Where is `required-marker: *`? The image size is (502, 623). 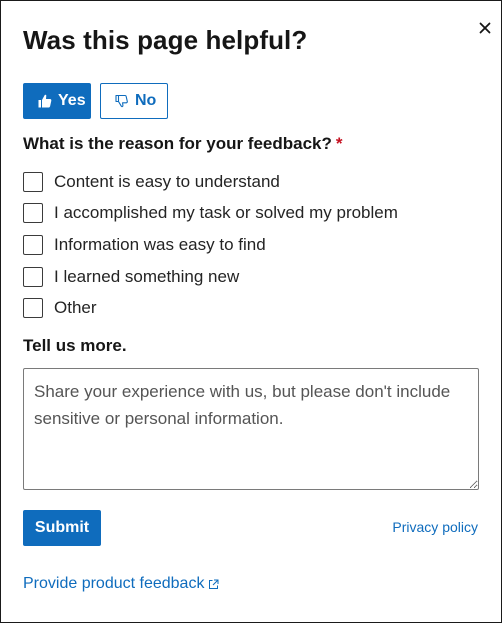 required-marker: * is located at coordinates (339, 143).